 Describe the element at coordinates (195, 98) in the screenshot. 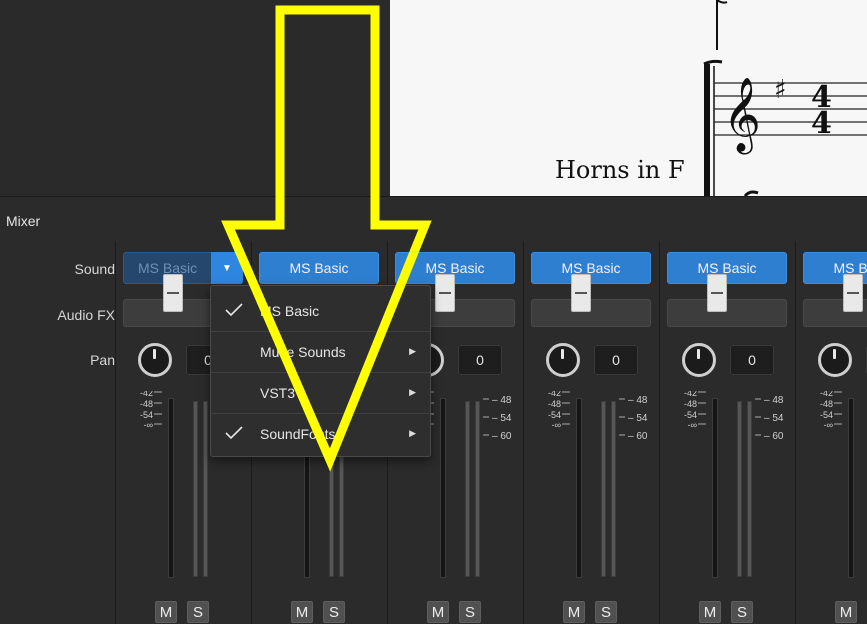

I see `score-background` at that location.